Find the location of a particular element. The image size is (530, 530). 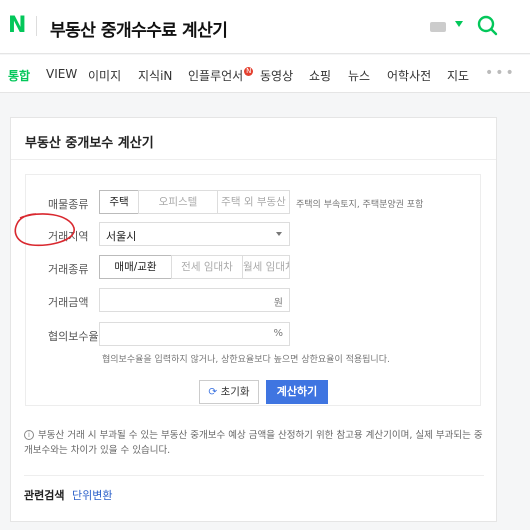

keyboard-icon is located at coordinates (438, 27).